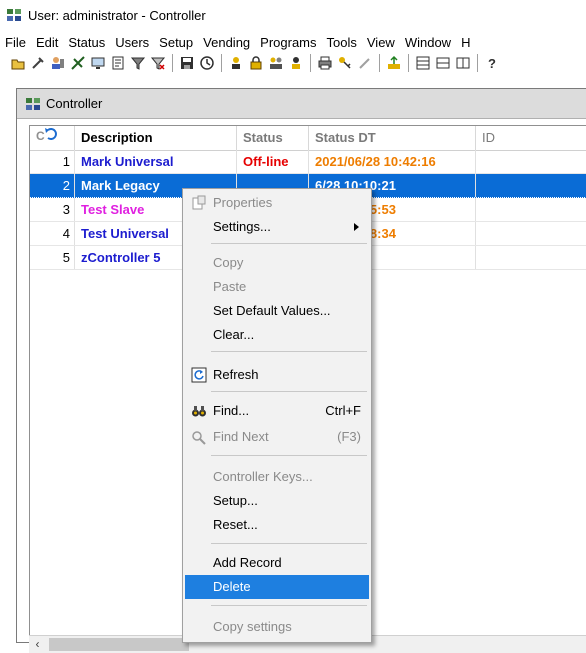 The height and width of the screenshot is (653, 586). Describe the element at coordinates (38, 63) in the screenshot. I see `toolbar-tools-icon` at that location.